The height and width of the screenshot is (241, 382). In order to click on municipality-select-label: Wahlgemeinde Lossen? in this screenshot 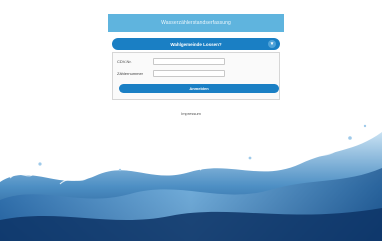, I will do `click(196, 44)`.